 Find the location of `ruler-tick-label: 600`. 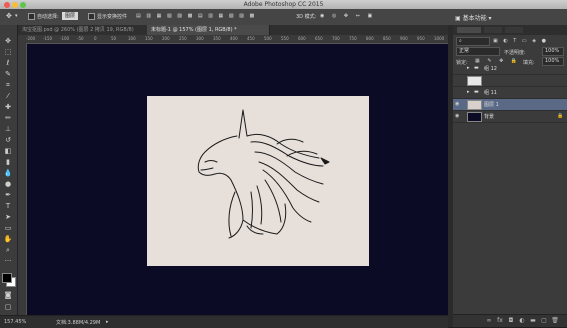

ruler-tick-label: 600 is located at coordinates (302, 38).